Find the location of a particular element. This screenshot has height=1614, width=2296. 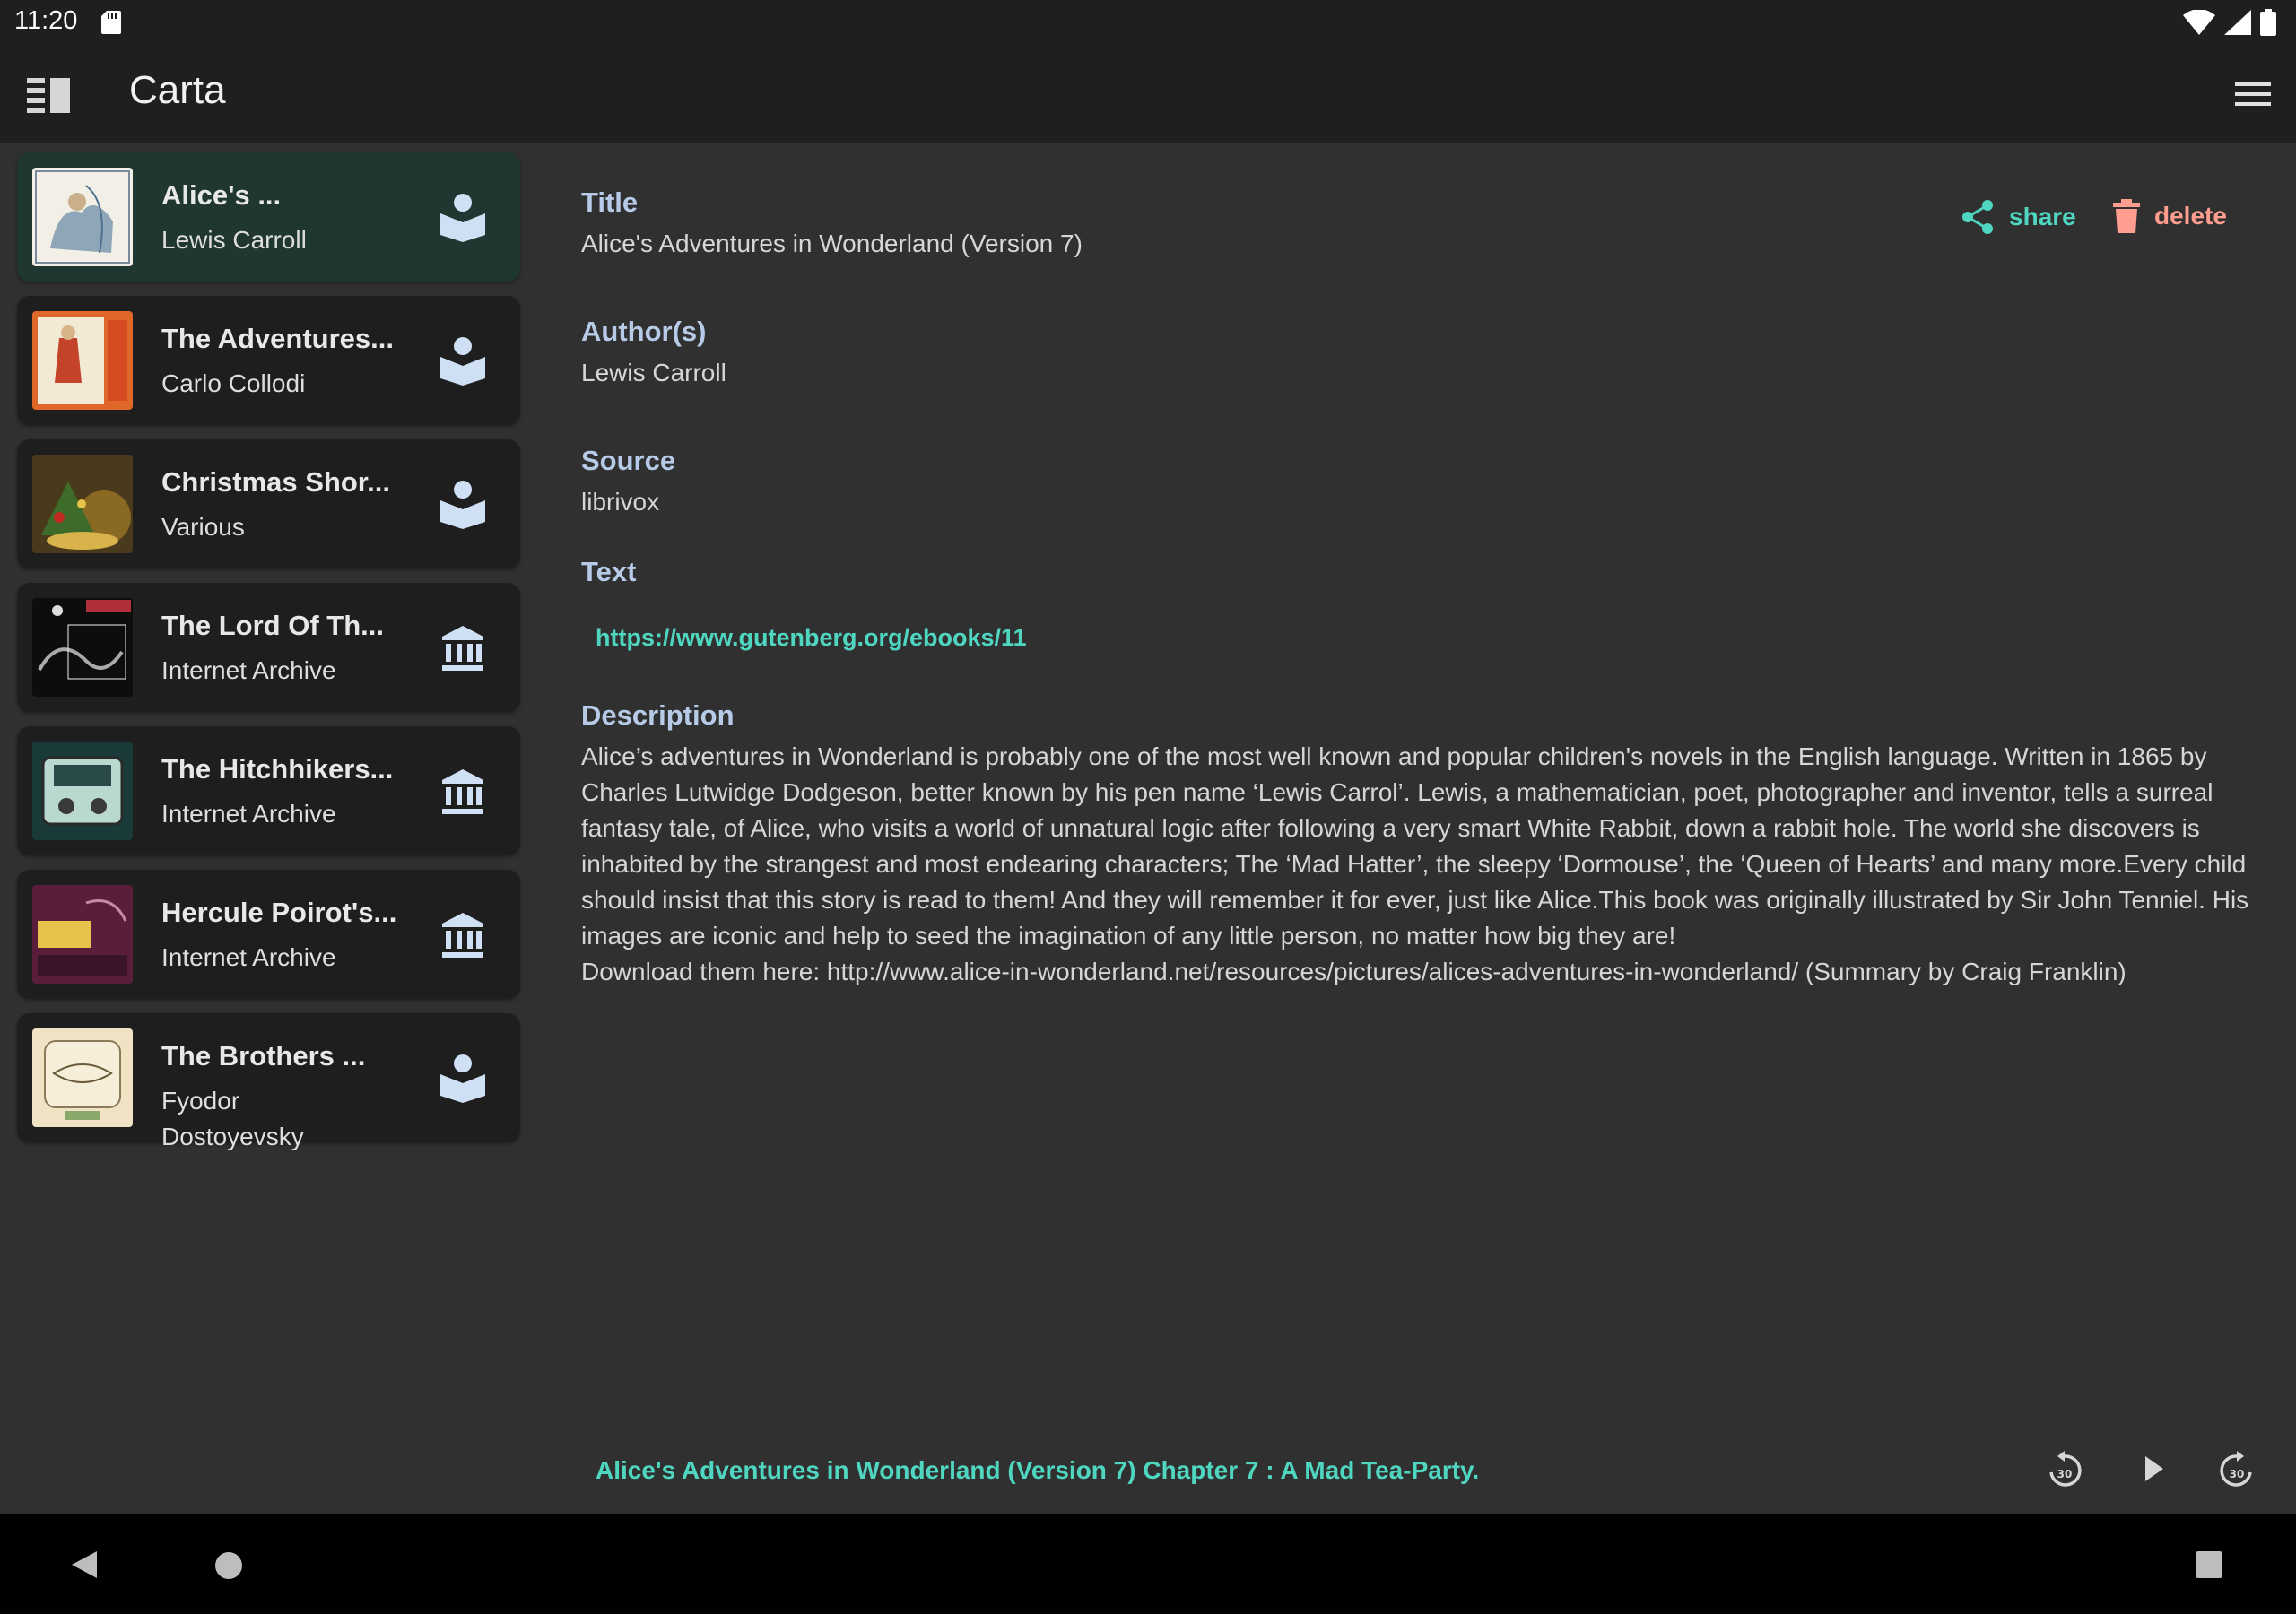

book-cover-hitchhikers is located at coordinates (82, 791).